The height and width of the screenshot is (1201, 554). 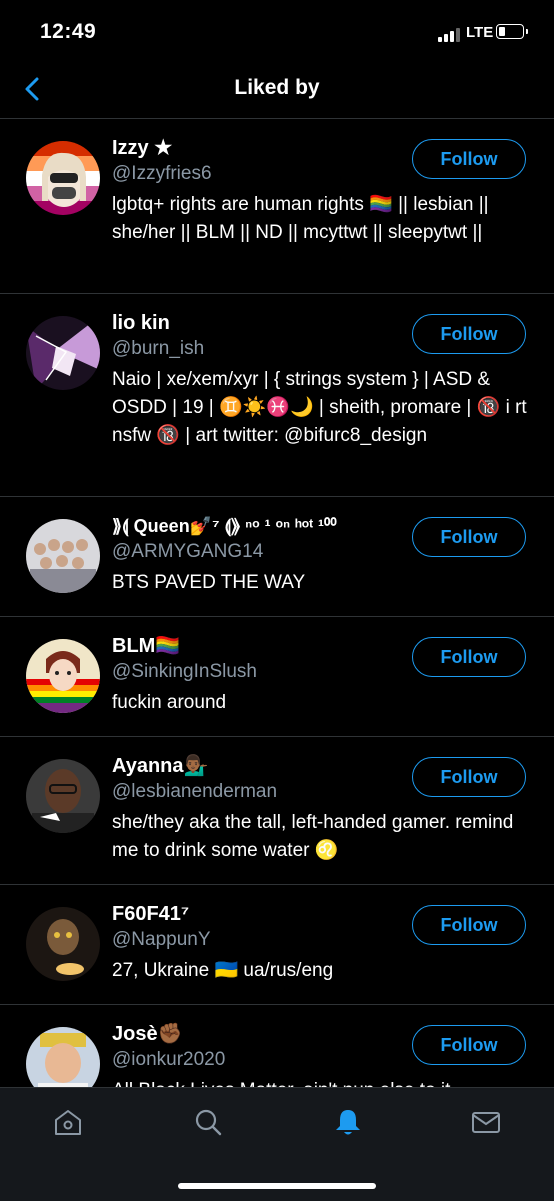 I want to click on user-bio: BTS PAVED THE WAY, so click(x=209, y=582).